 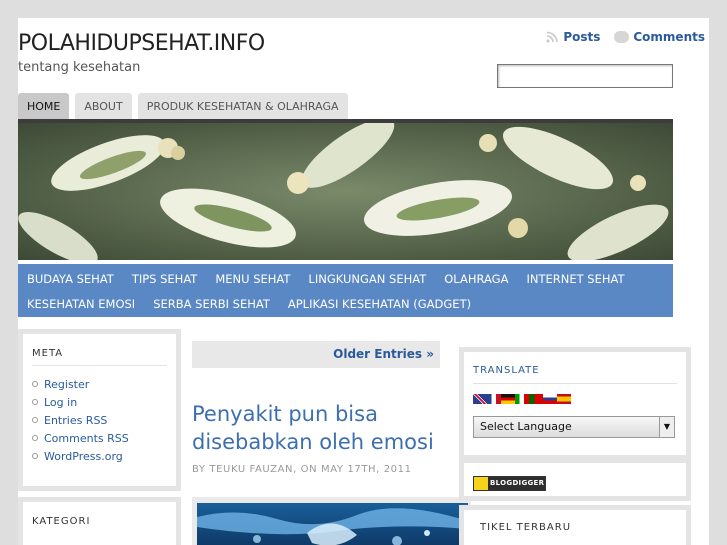 I want to click on posts-feed-label: Posts, so click(x=582, y=37).